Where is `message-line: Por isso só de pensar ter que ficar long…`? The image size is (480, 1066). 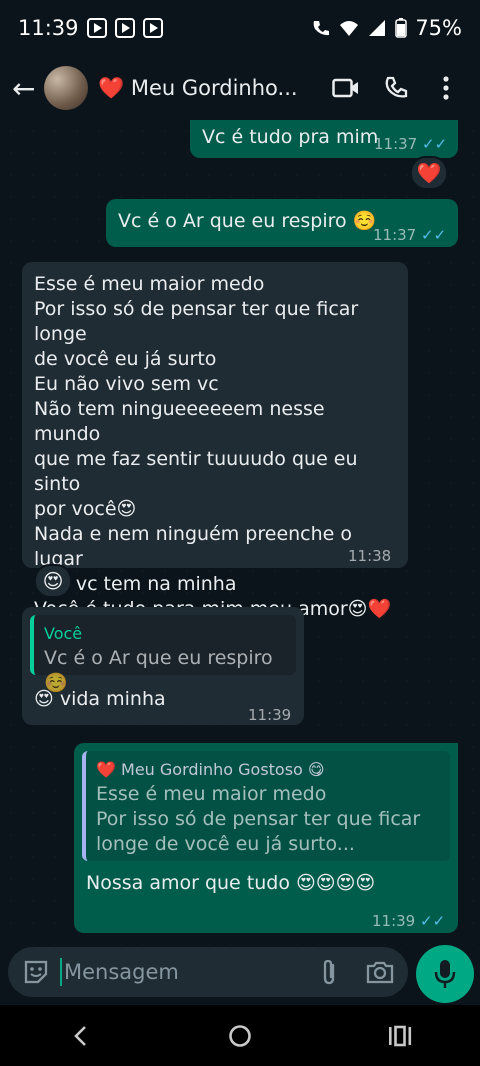
message-line: Por isso só de pensar ter que ficar long… is located at coordinates (196, 321).